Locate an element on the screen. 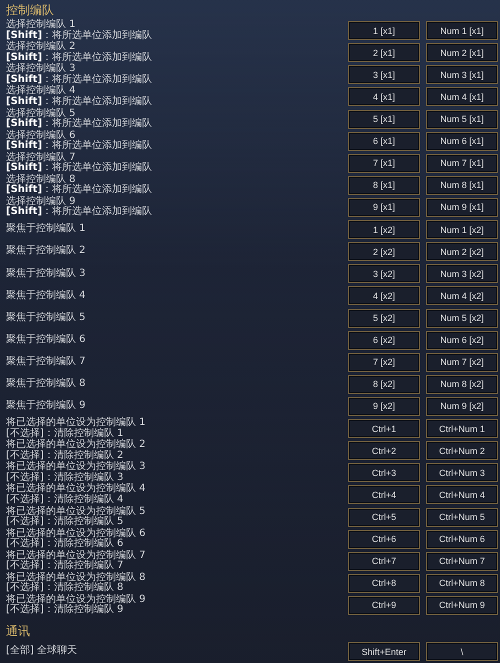  action-label: 聚焦于控制编队 8 is located at coordinates (46, 384).